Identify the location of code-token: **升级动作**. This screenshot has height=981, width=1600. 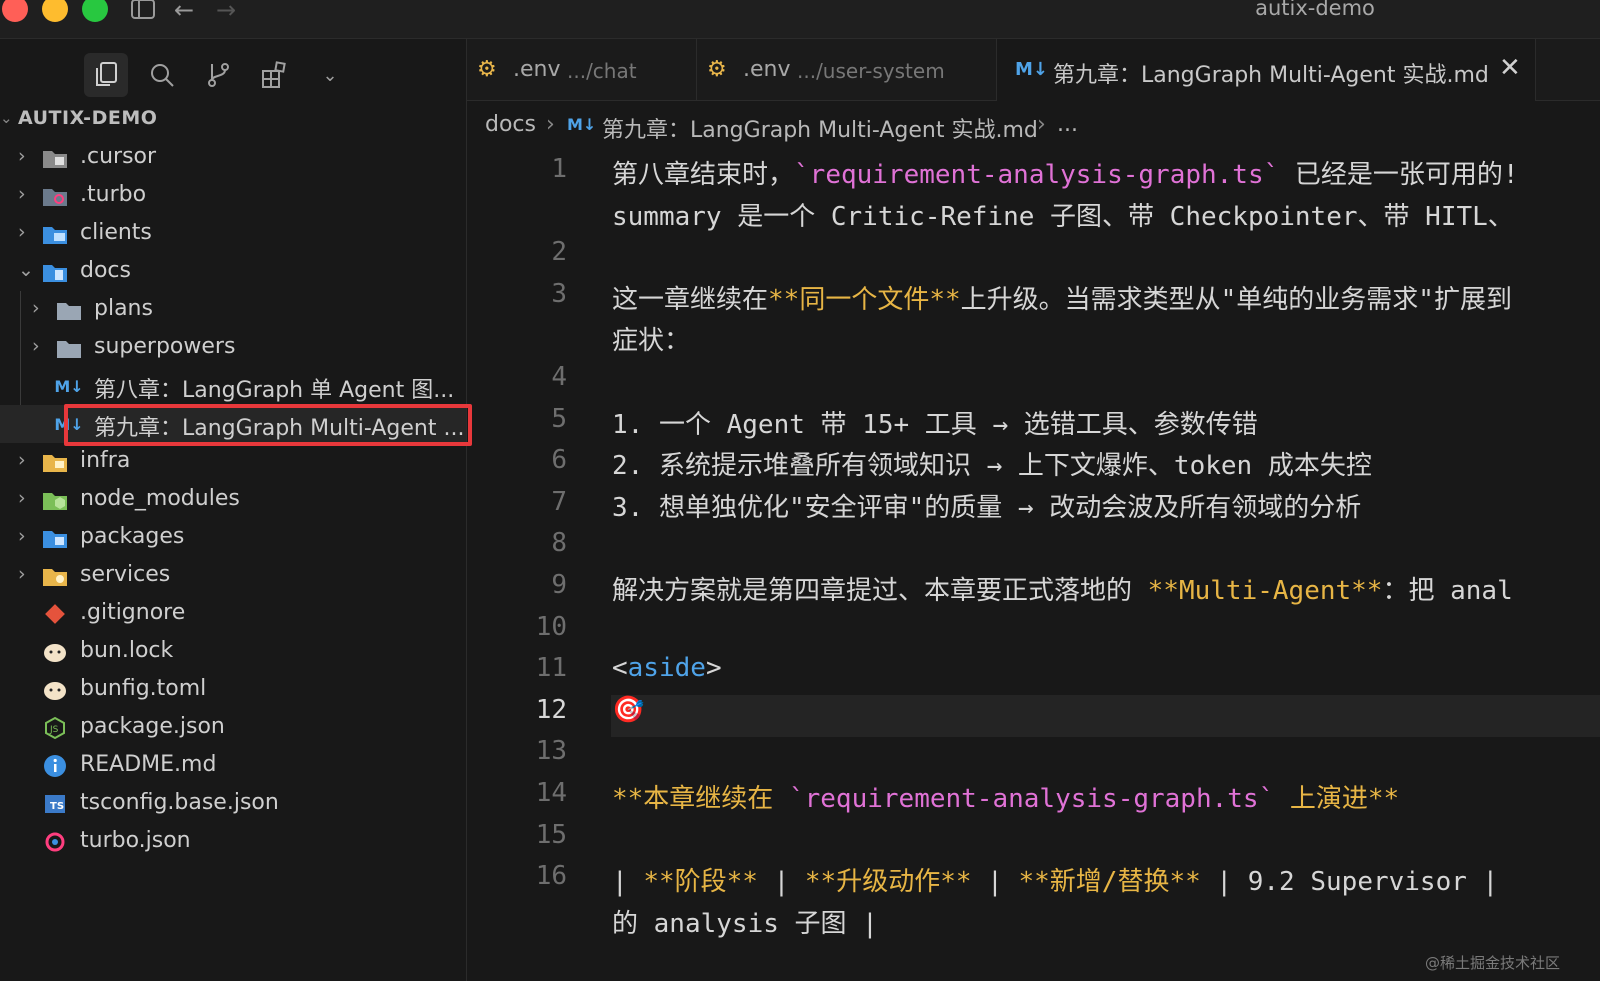
(888, 882).